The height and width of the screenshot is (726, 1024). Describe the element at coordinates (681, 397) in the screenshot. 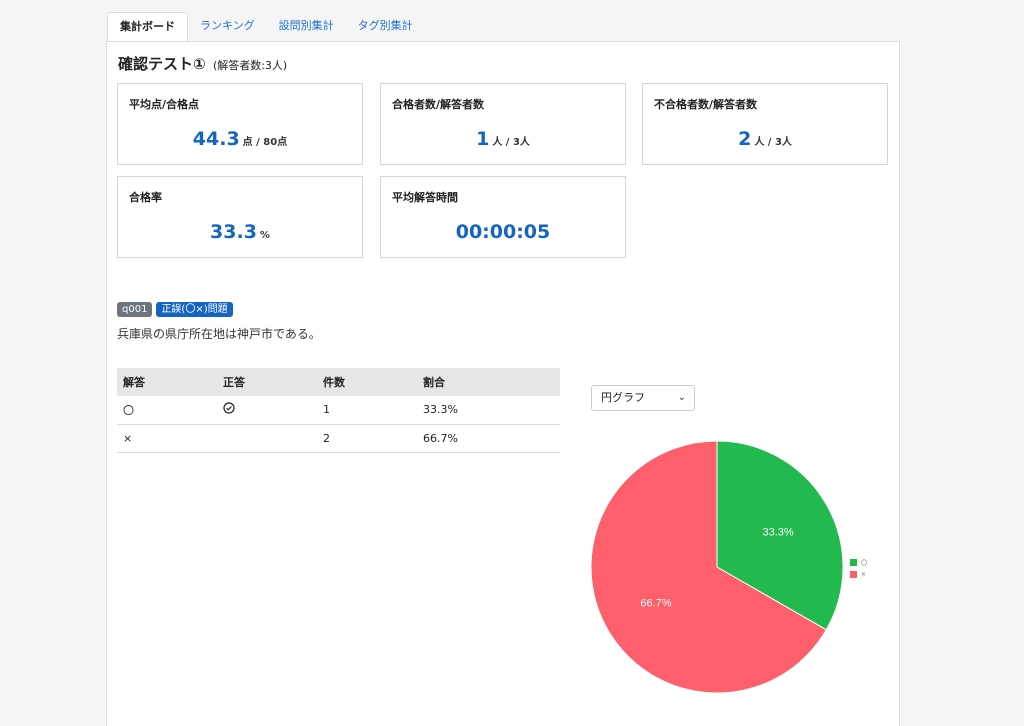

I see `chevron-down-icon: ⌄` at that location.